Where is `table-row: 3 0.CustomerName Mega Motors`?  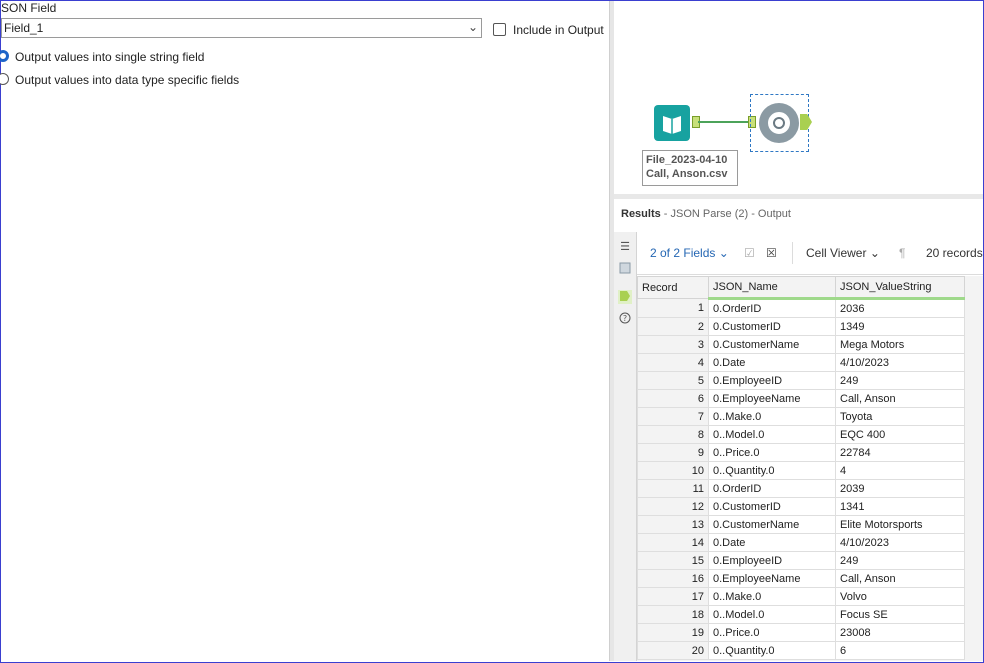
table-row: 3 0.CustomerName Mega Motors is located at coordinates (801, 344).